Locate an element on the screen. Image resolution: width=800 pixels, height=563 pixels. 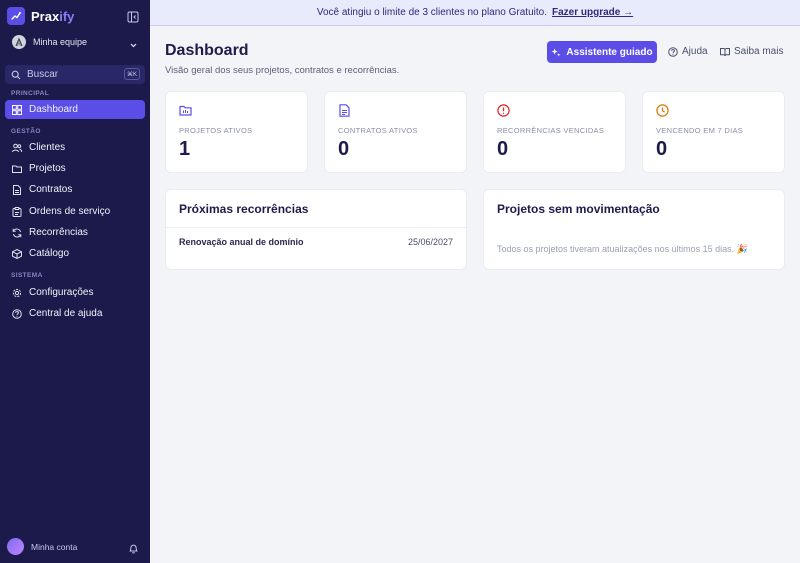
learn-more-label: Saiba mais is located at coordinates (759, 51).